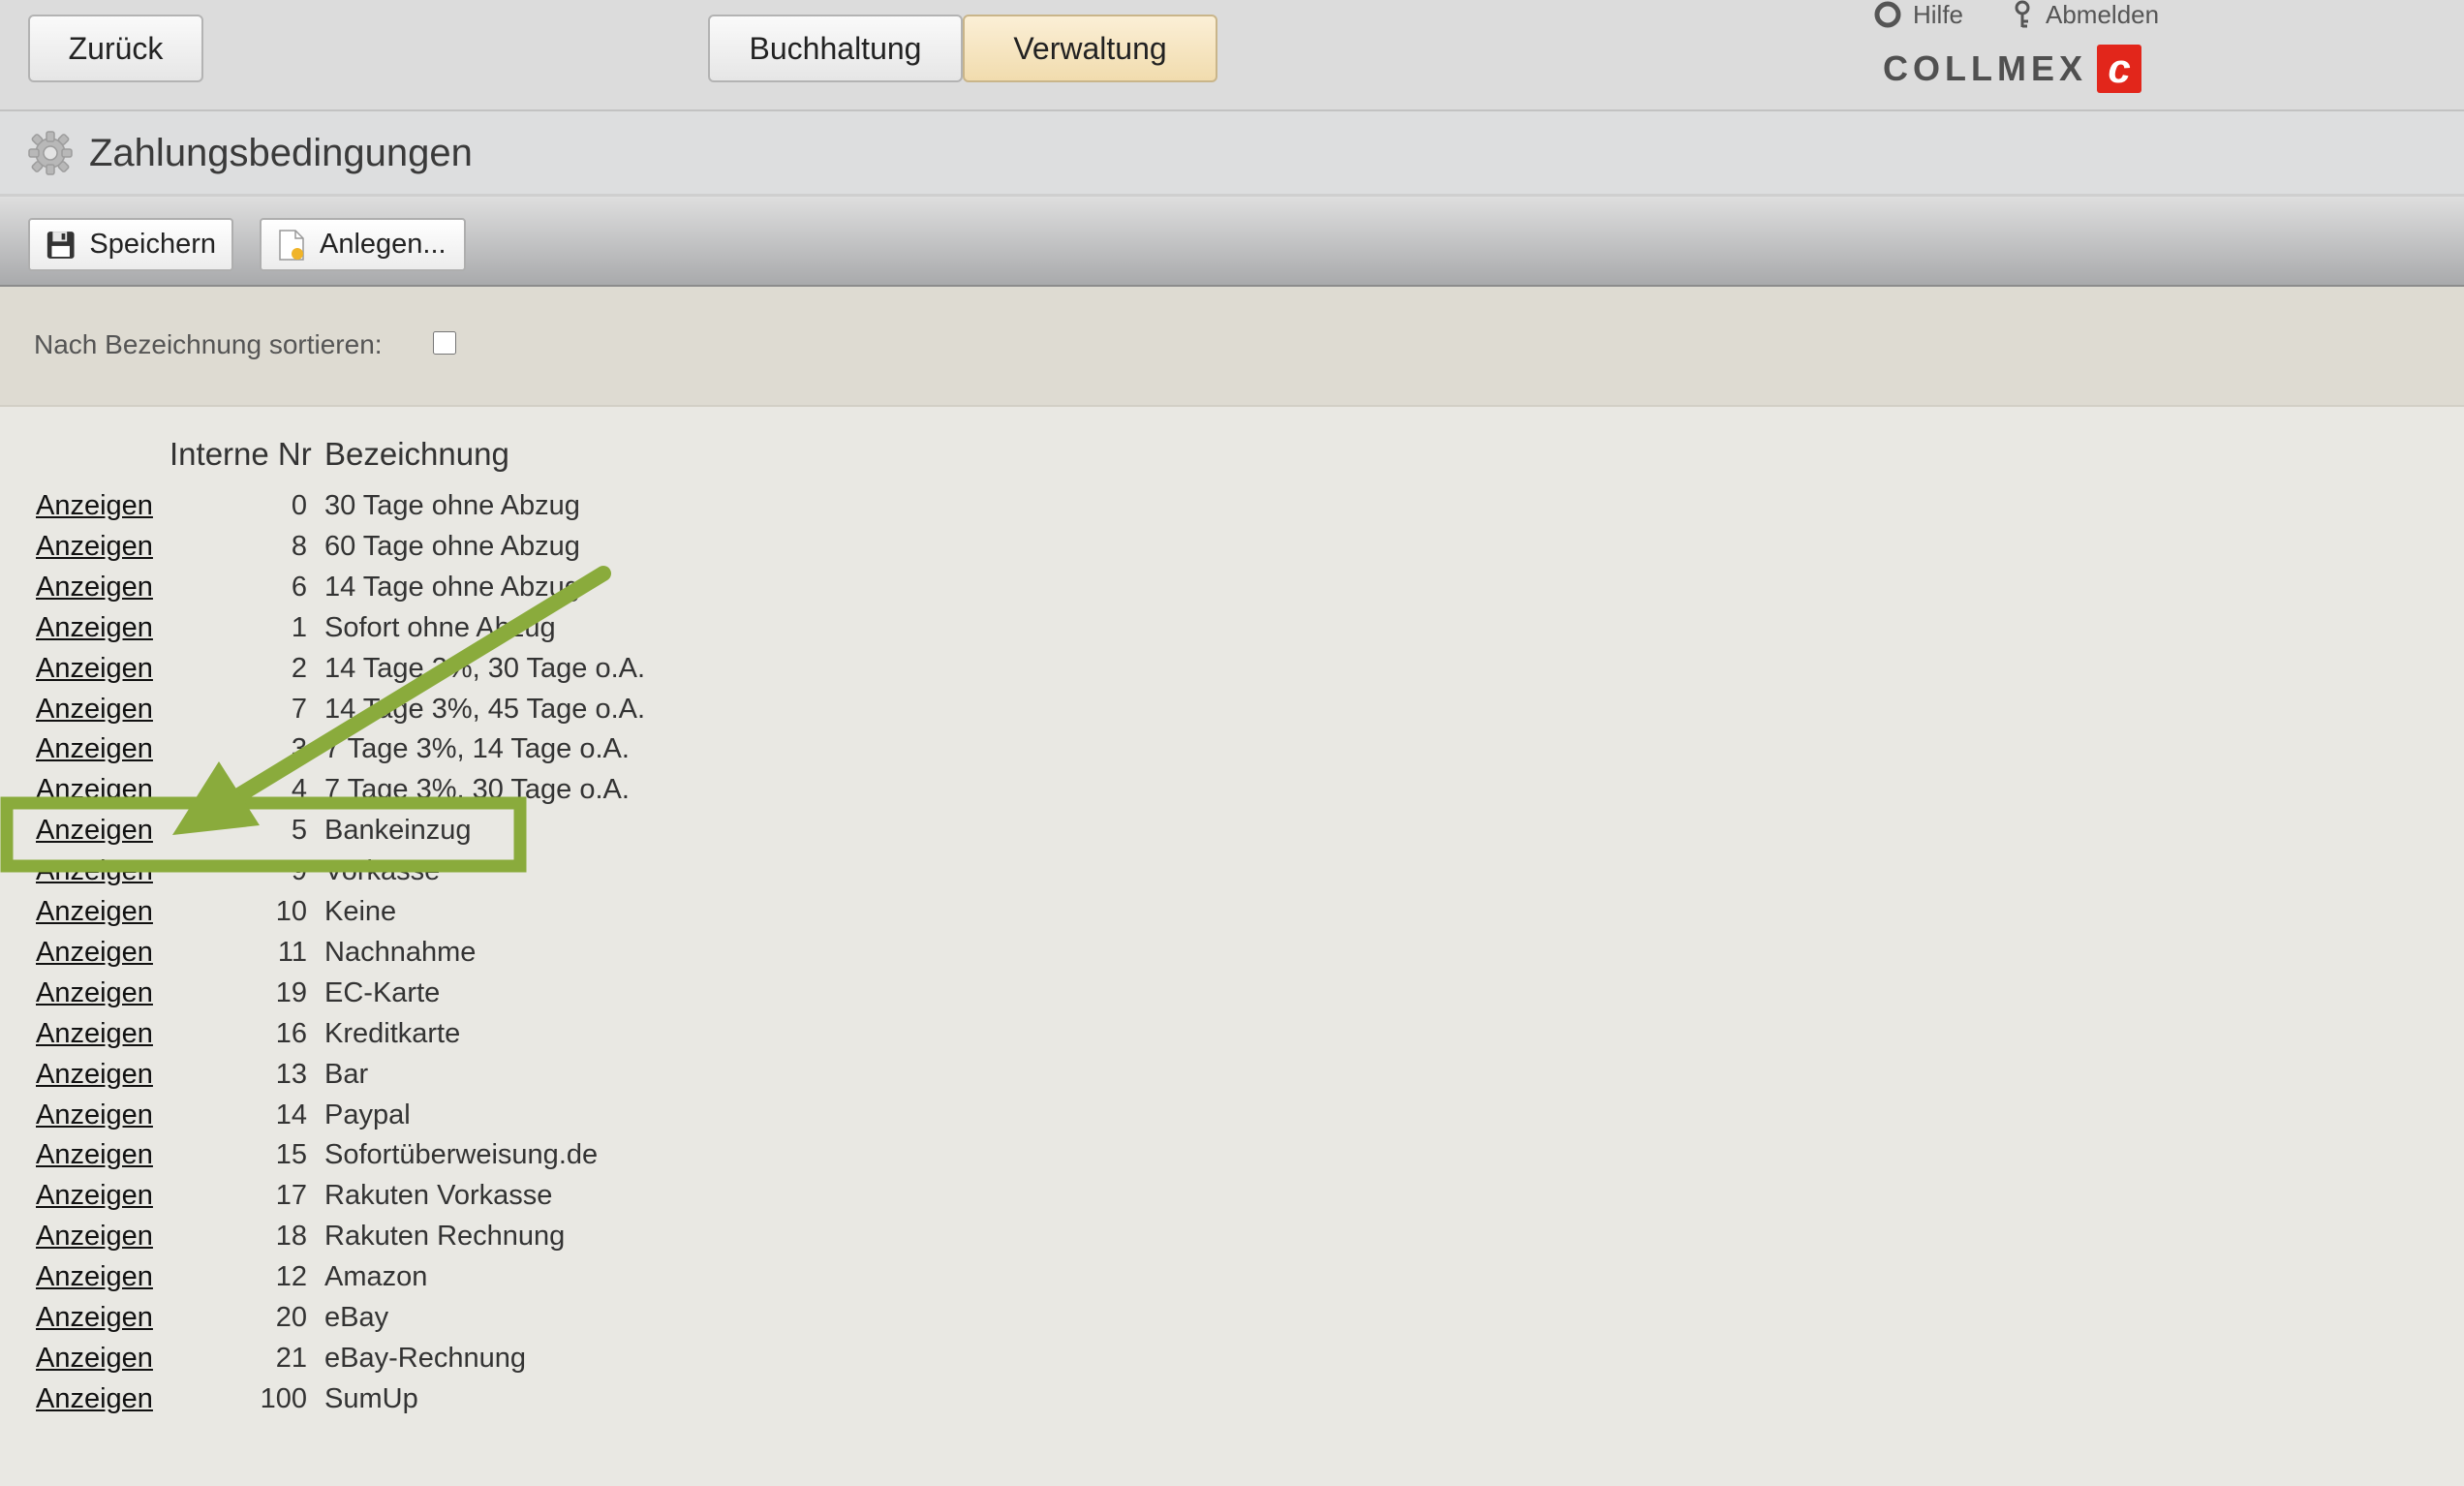 The width and height of the screenshot is (2464, 1486). Describe the element at coordinates (346, 1074) in the screenshot. I see `description-cell: Bar` at that location.